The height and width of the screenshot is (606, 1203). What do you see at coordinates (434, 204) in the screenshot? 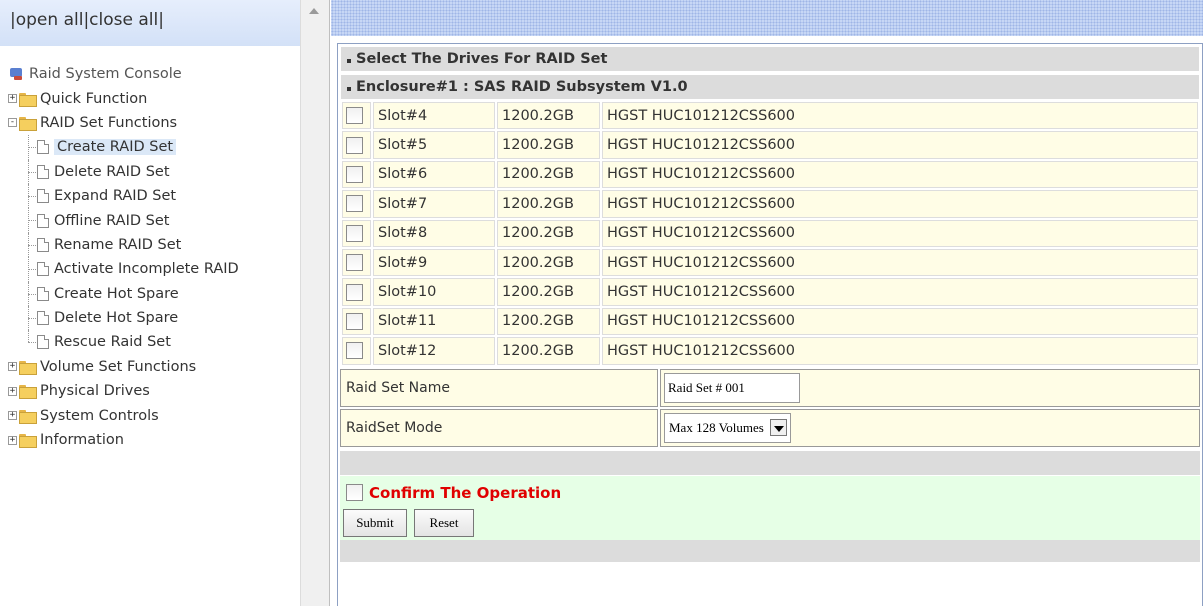
I see `drive-slot: Slot#7` at bounding box center [434, 204].